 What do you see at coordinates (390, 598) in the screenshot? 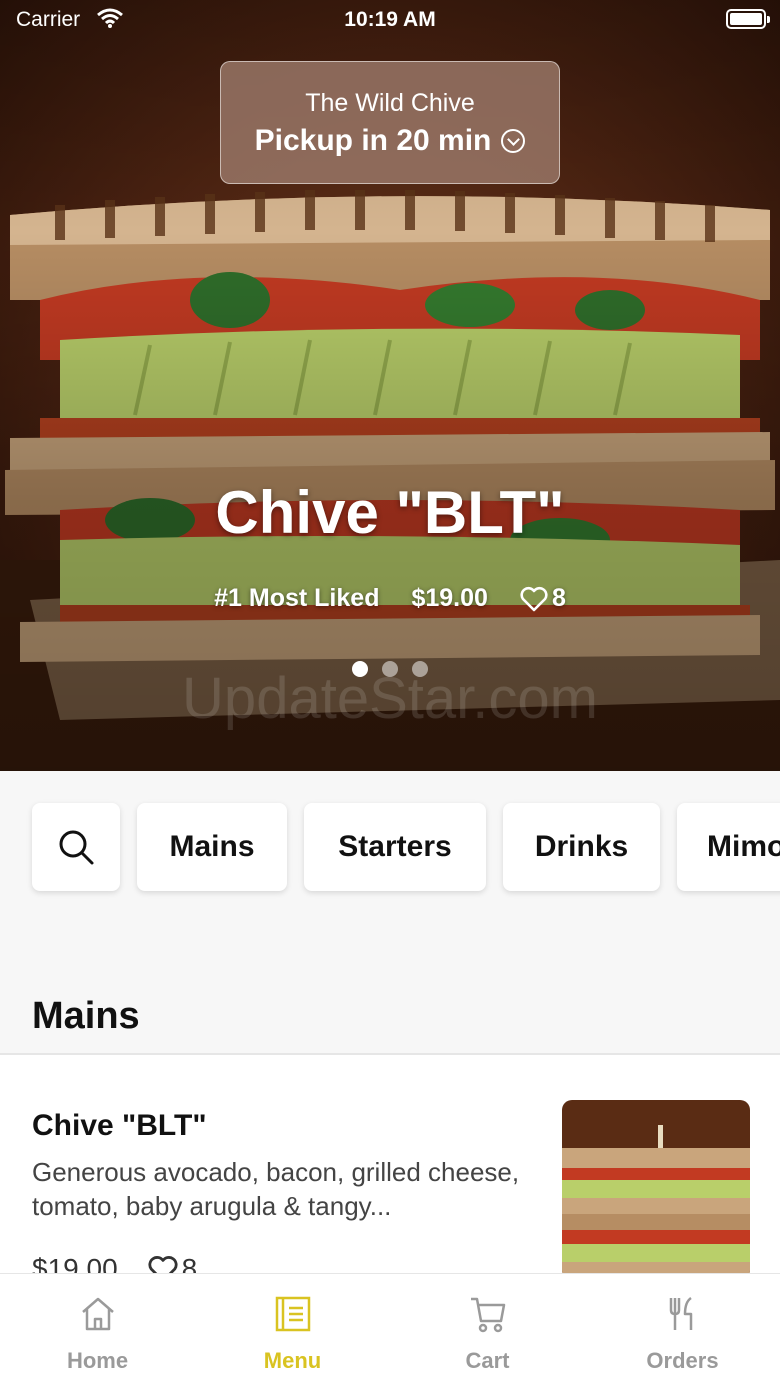
I see `hero-meta: #1 Most Liked $19.00 8` at bounding box center [390, 598].